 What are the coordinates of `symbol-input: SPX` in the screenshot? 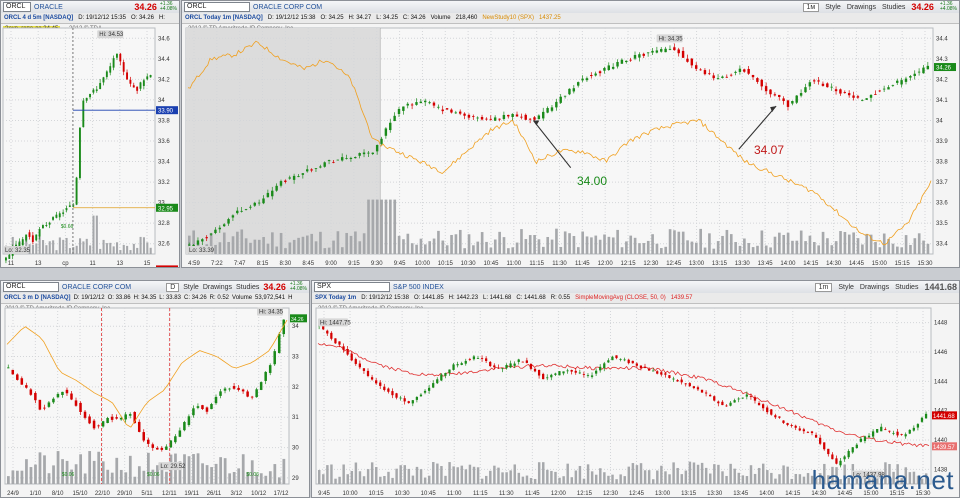 It's located at (352, 287).